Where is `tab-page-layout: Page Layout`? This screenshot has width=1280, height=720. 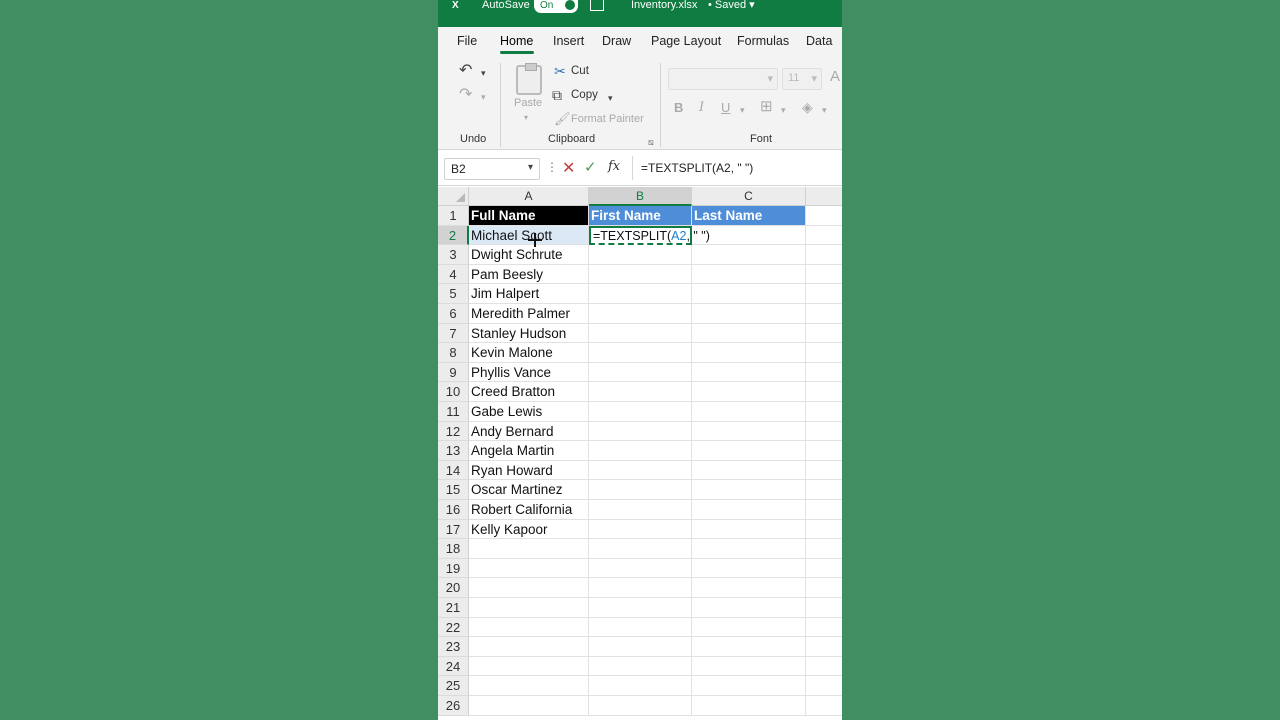
tab-page-layout: Page Layout is located at coordinates (686, 41).